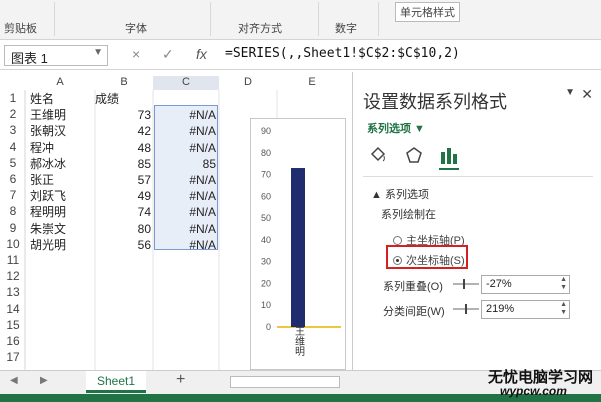 This screenshot has width=601, height=402. What do you see at coordinates (62, 180) in the screenshot?
I see `cell-name: 张正` at bounding box center [62, 180].